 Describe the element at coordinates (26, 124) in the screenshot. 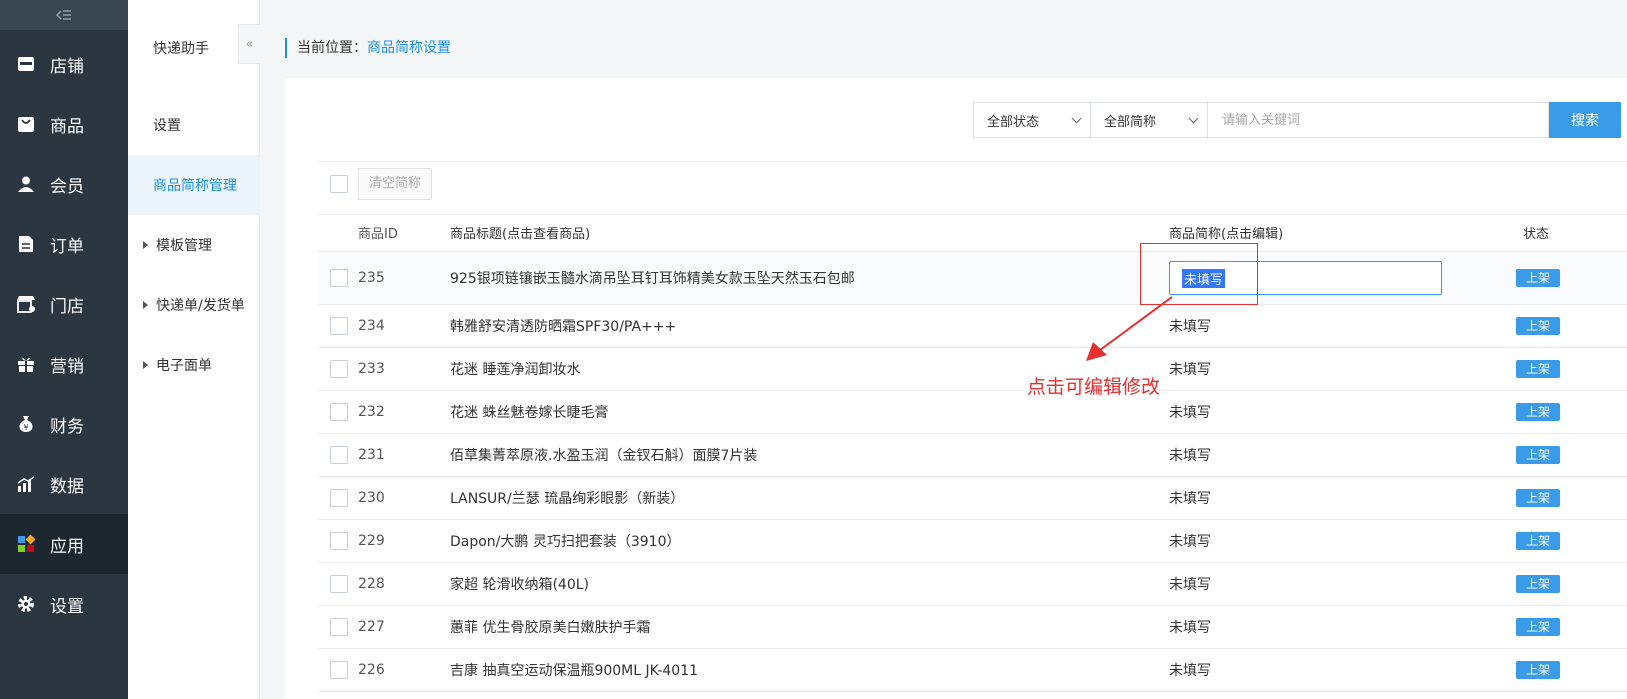

I see `bag-icon` at that location.